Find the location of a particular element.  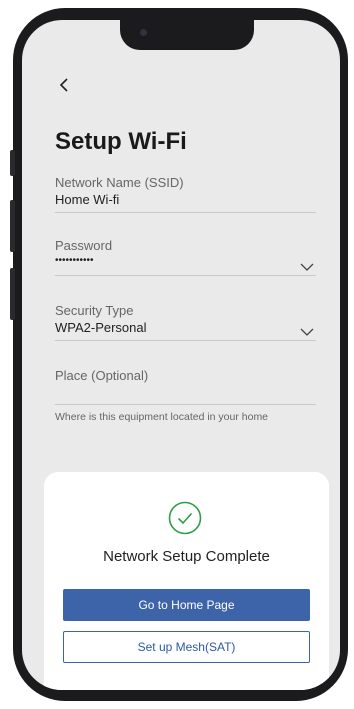

security-type-label: Security Type is located at coordinates (94, 310).